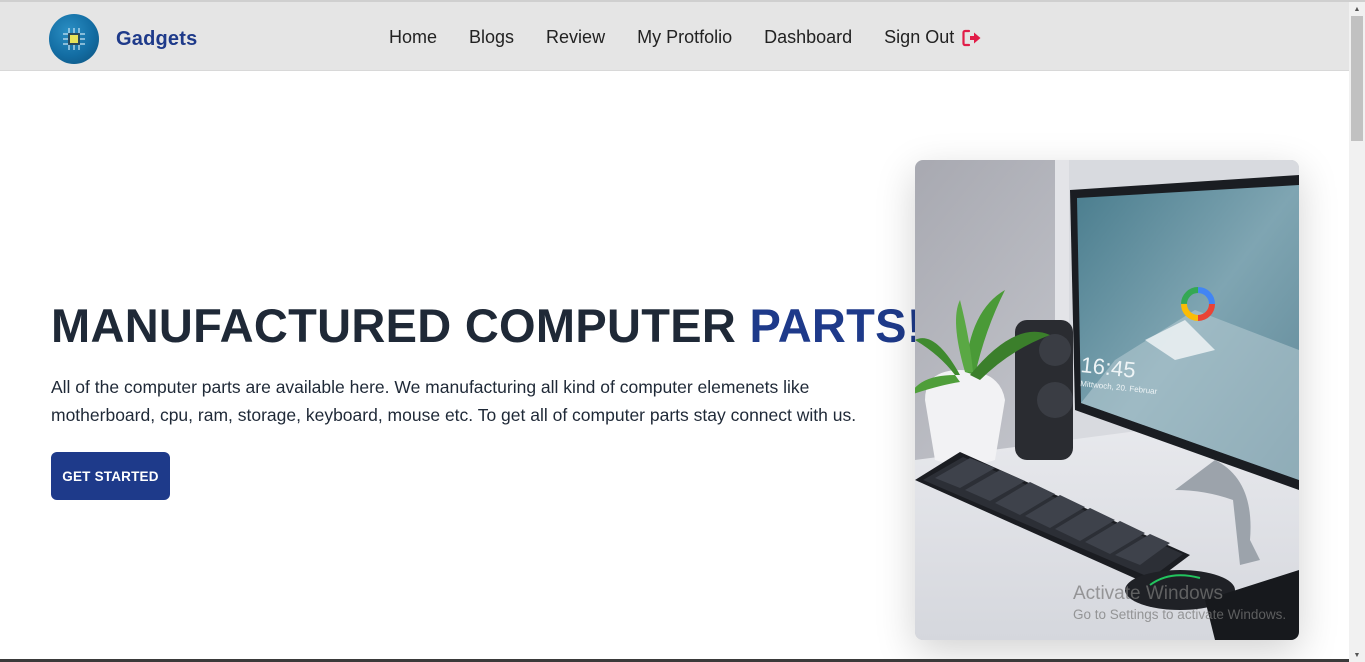 The width and height of the screenshot is (1365, 662). What do you see at coordinates (1357, 655) in the screenshot?
I see `scroll-down-arrow-icon: ▼` at bounding box center [1357, 655].